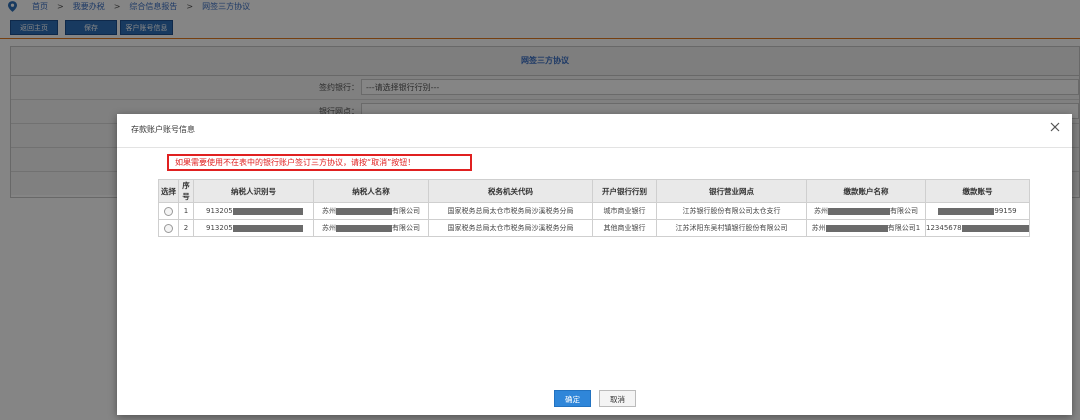 Image resolution: width=1080 pixels, height=420 pixels. What do you see at coordinates (1055, 127) in the screenshot?
I see `close-icon` at bounding box center [1055, 127].